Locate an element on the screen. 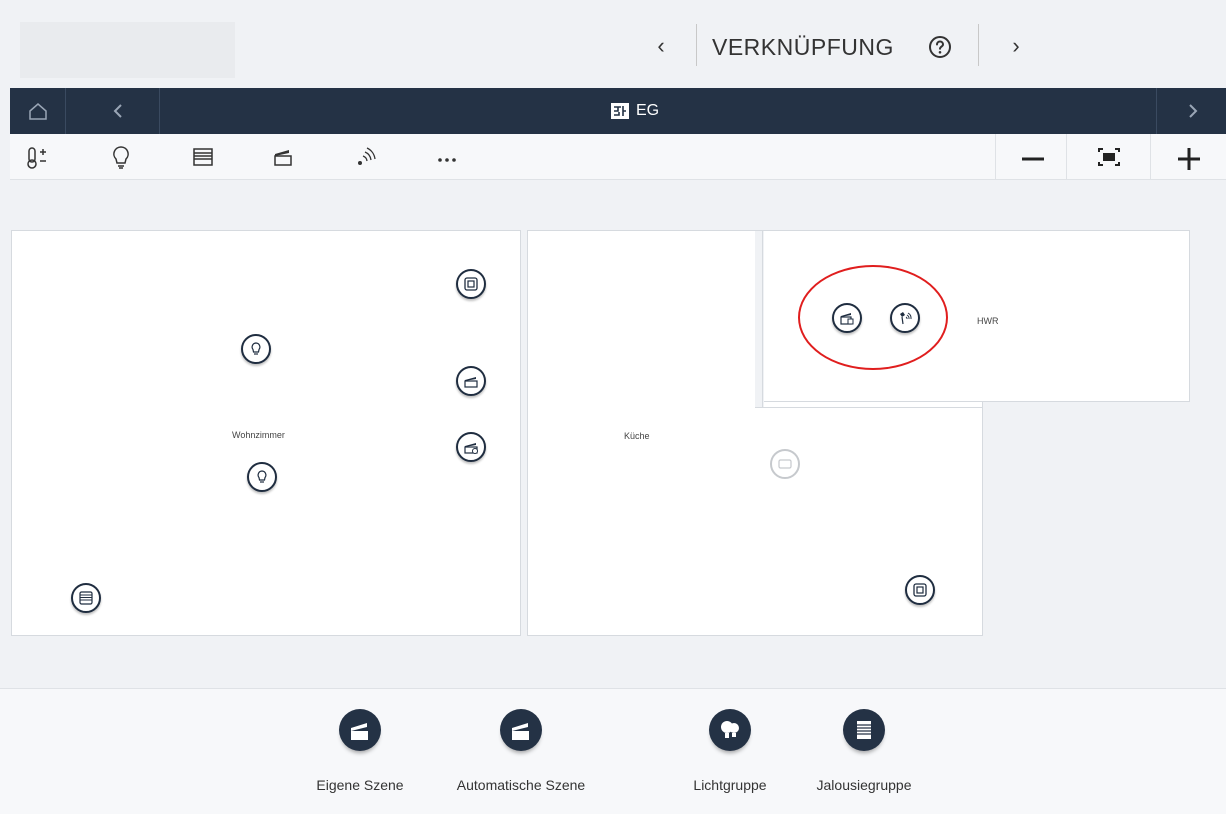 The height and width of the screenshot is (814, 1226). light-group-button: Lichtgruppe is located at coordinates (730, 751).